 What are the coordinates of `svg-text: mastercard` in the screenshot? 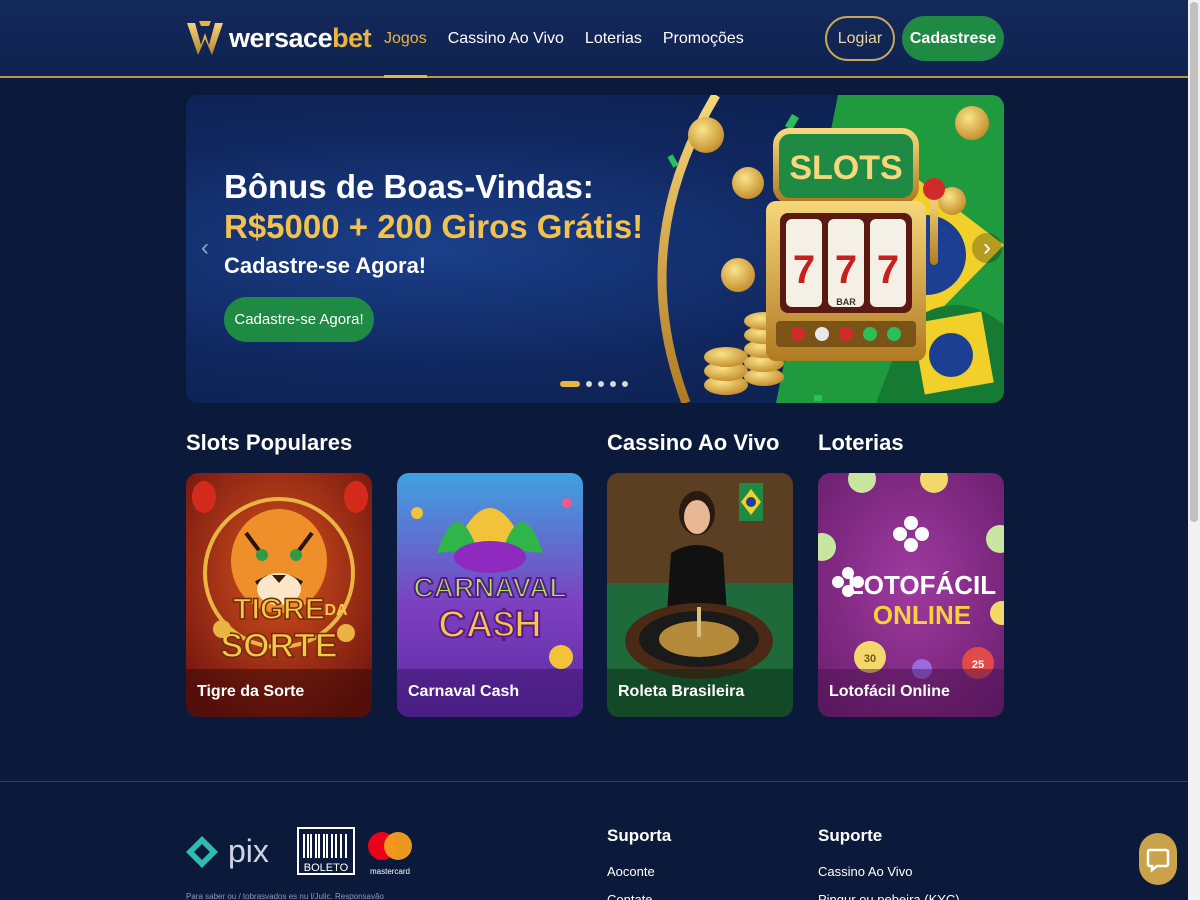 It's located at (390, 871).